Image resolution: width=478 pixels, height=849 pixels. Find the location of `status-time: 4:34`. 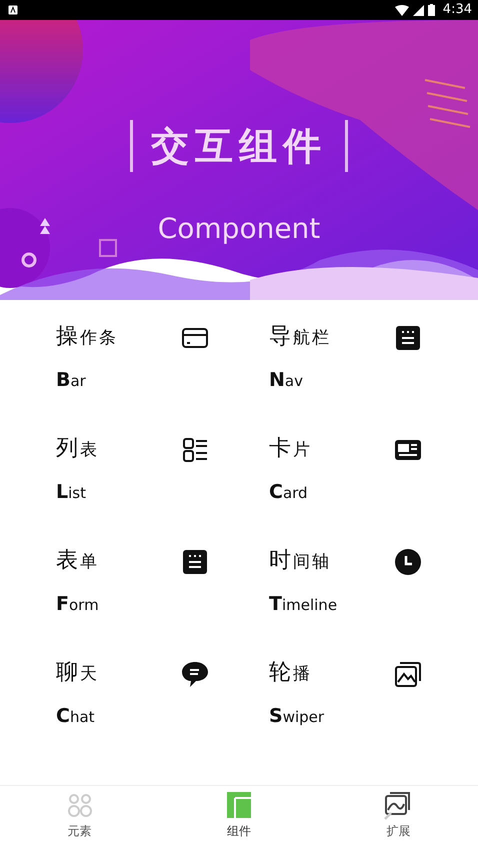

status-time: 4:34 is located at coordinates (457, 10).